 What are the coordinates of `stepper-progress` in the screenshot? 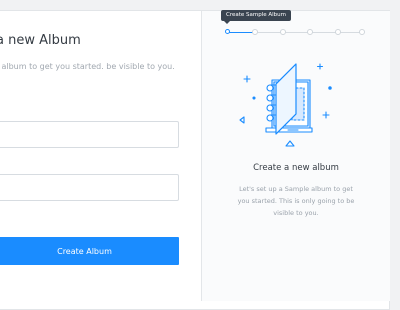 It's located at (241, 32).